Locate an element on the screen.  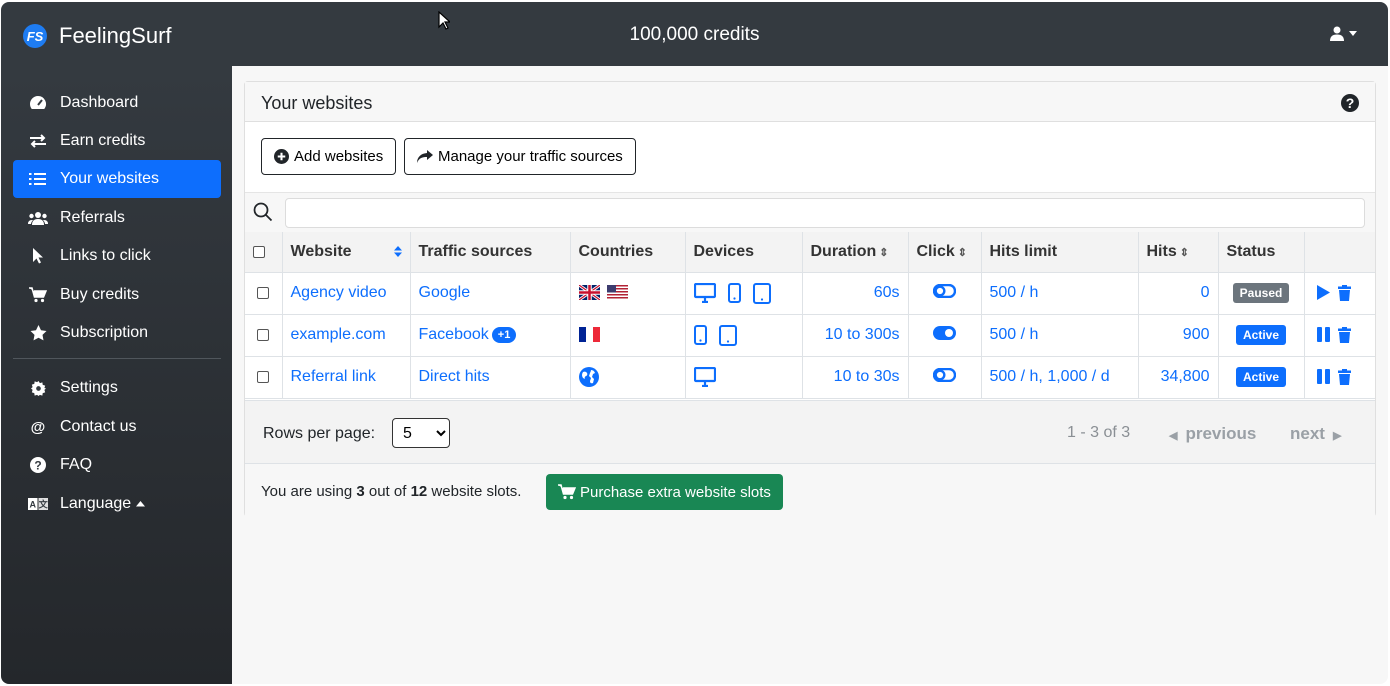
website-link: Referral link is located at coordinates (333, 376).